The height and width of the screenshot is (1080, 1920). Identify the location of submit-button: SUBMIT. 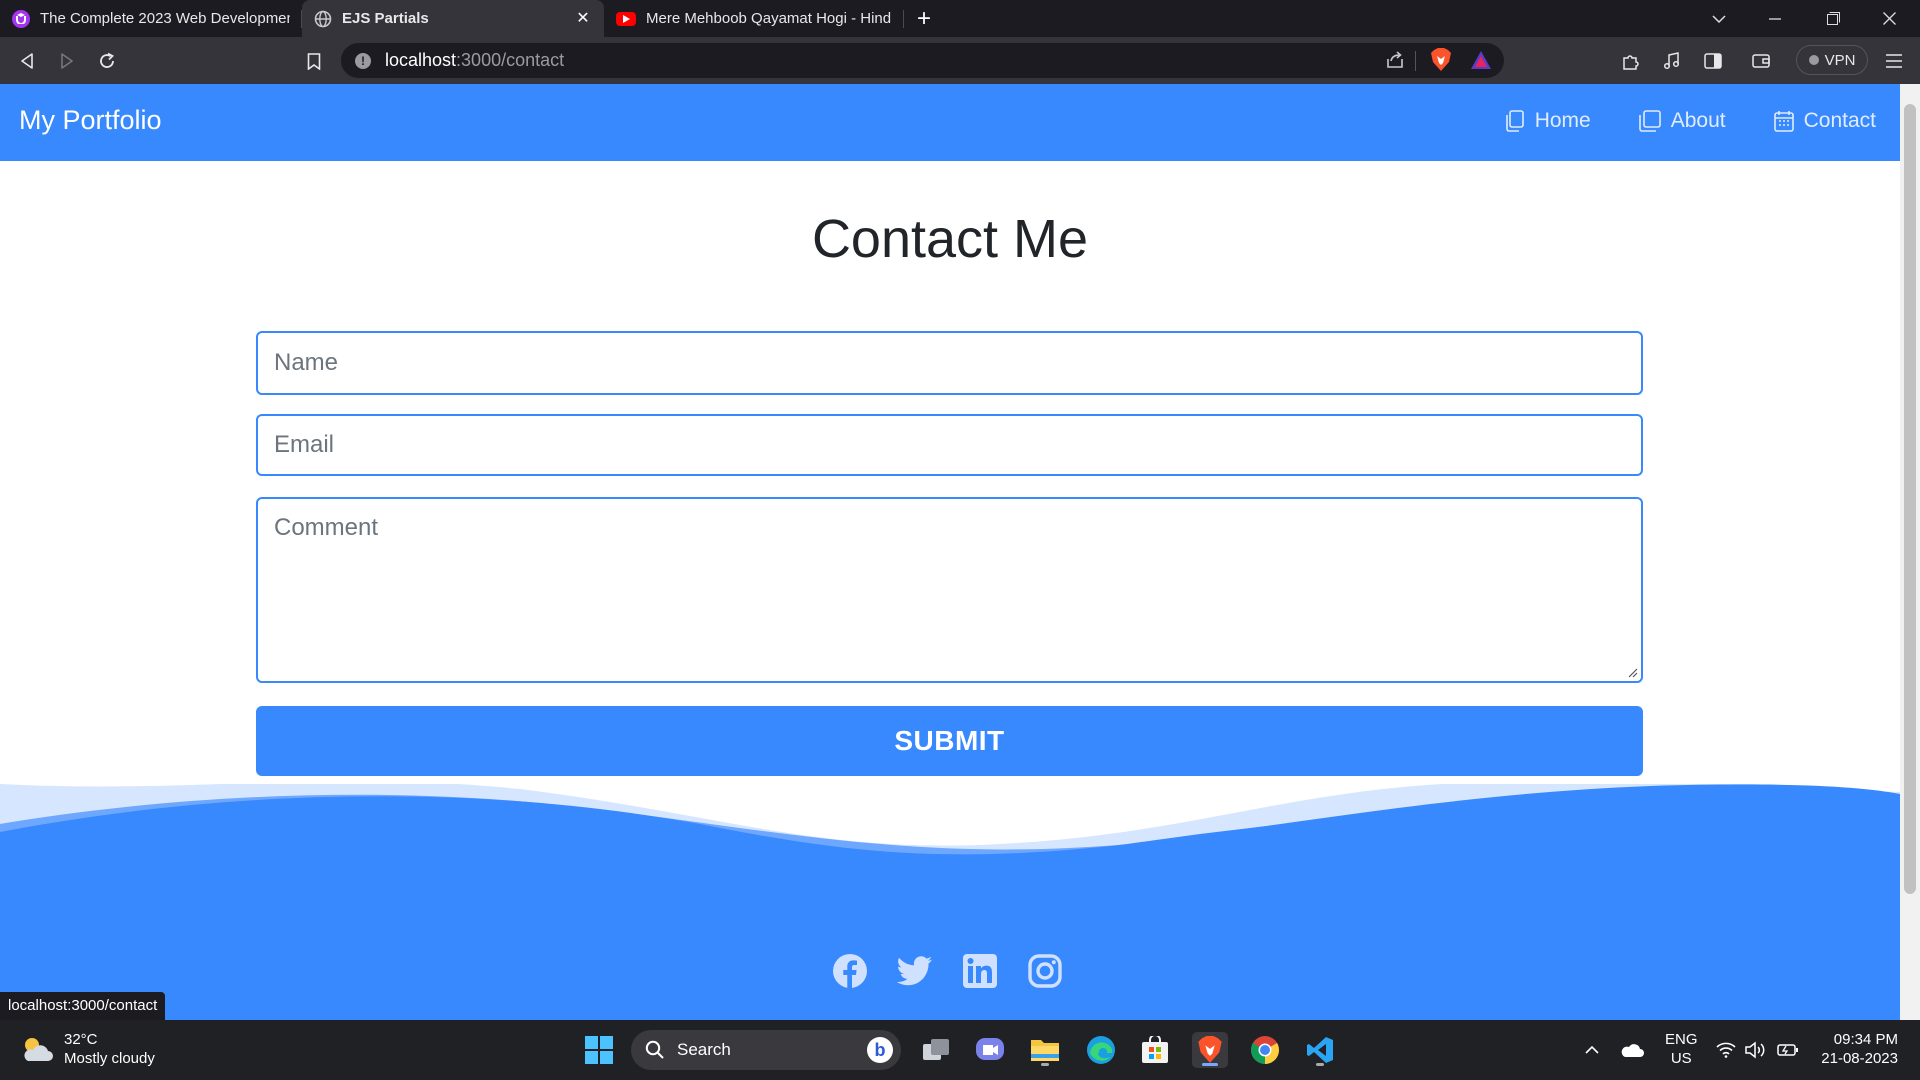
(949, 741).